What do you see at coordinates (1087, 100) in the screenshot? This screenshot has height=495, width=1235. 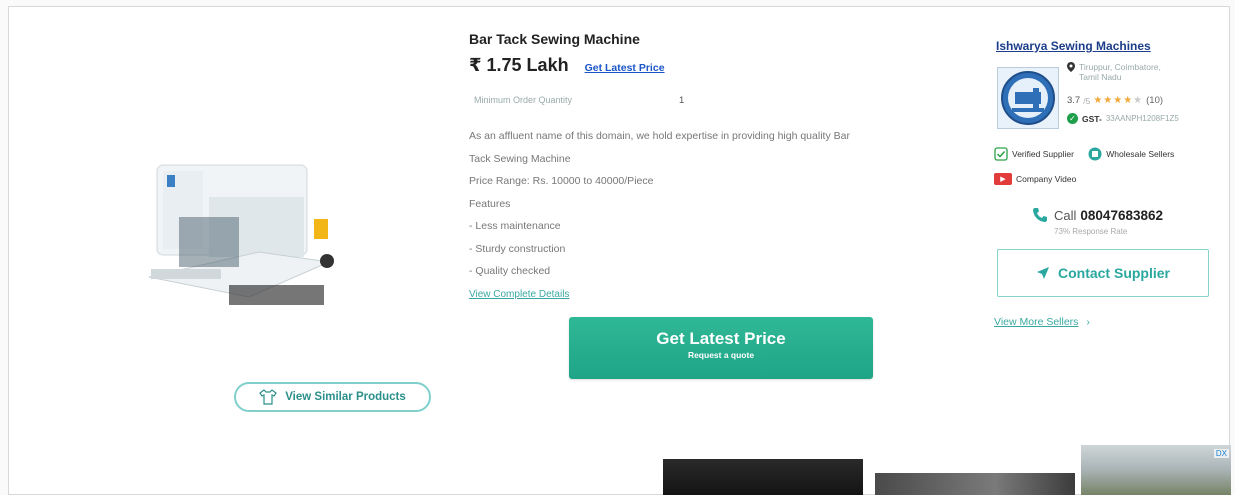 I see `rating-outof: /5` at bounding box center [1087, 100].